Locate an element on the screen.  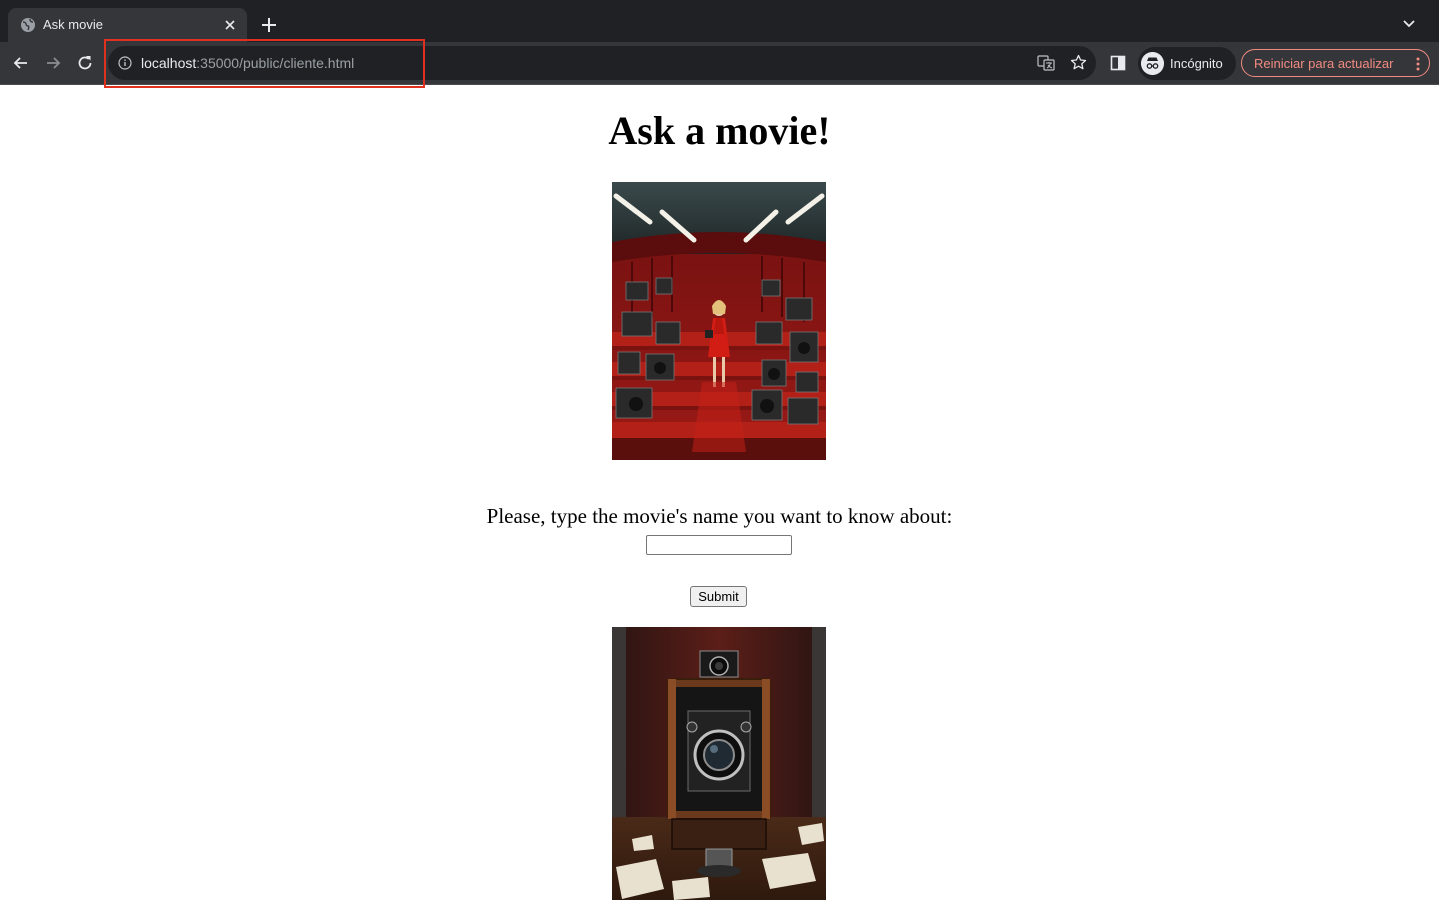
address-path: :35000/public/cliente.html is located at coordinates (275, 63).